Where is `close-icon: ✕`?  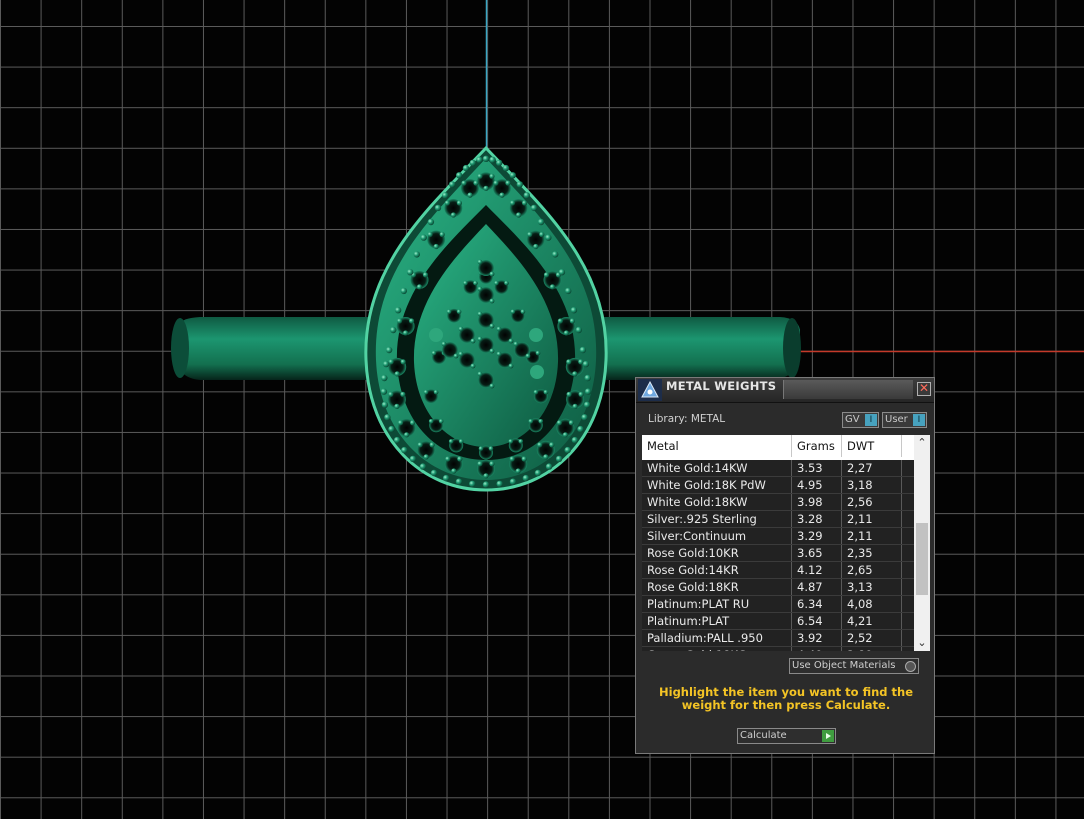
close-icon: ✕ is located at coordinates (924, 389).